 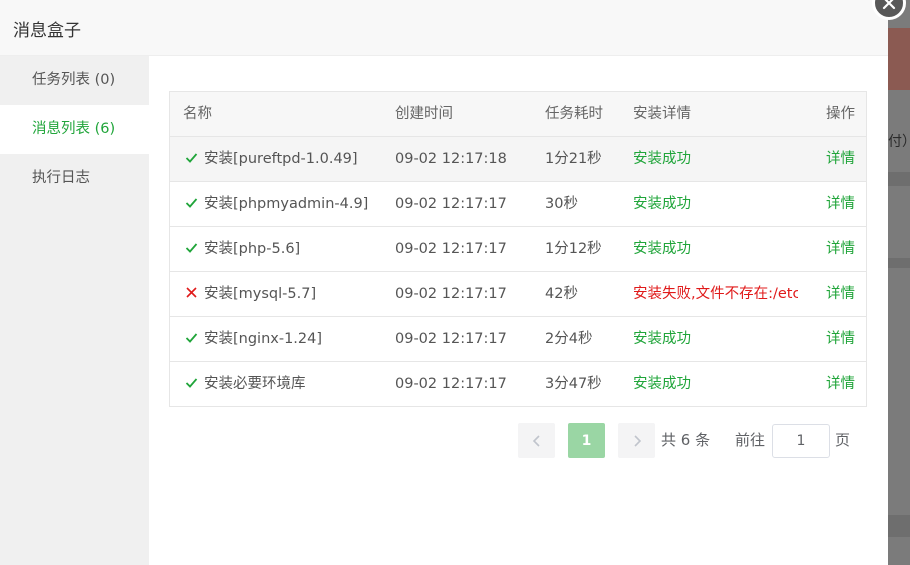 What do you see at coordinates (801, 441) in the screenshot?
I see `goto-page-input` at bounding box center [801, 441].